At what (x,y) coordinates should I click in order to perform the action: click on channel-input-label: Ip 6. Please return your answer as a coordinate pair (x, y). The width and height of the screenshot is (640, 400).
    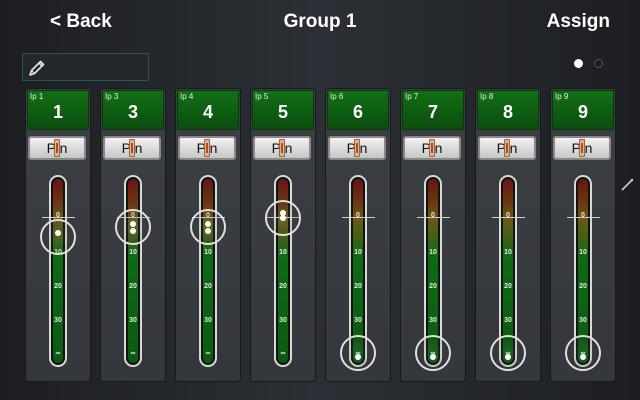
    Looking at the image, I should click on (337, 96).